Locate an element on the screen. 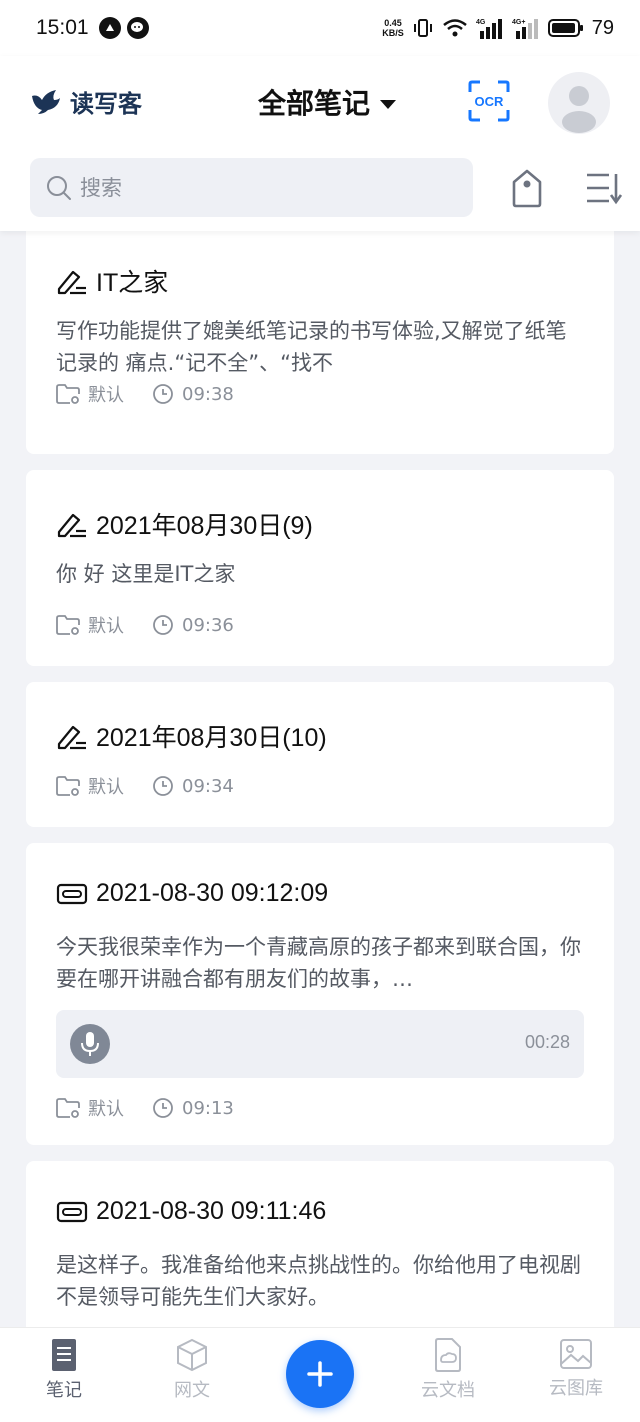 This screenshot has width=640, height=1422. tab-notes: 笔记 is located at coordinates (64, 1370).